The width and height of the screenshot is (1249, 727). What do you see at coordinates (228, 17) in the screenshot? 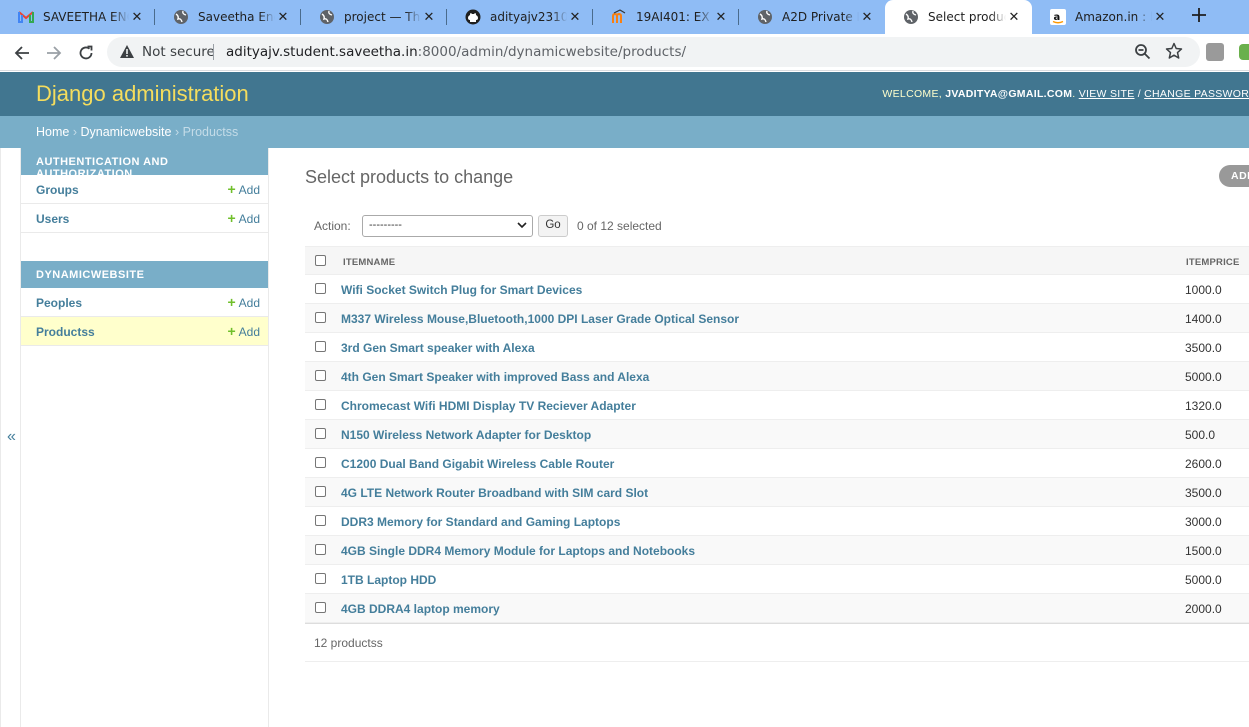
I see `browser-tab: Saveetha Engineering College ✕` at bounding box center [228, 17].